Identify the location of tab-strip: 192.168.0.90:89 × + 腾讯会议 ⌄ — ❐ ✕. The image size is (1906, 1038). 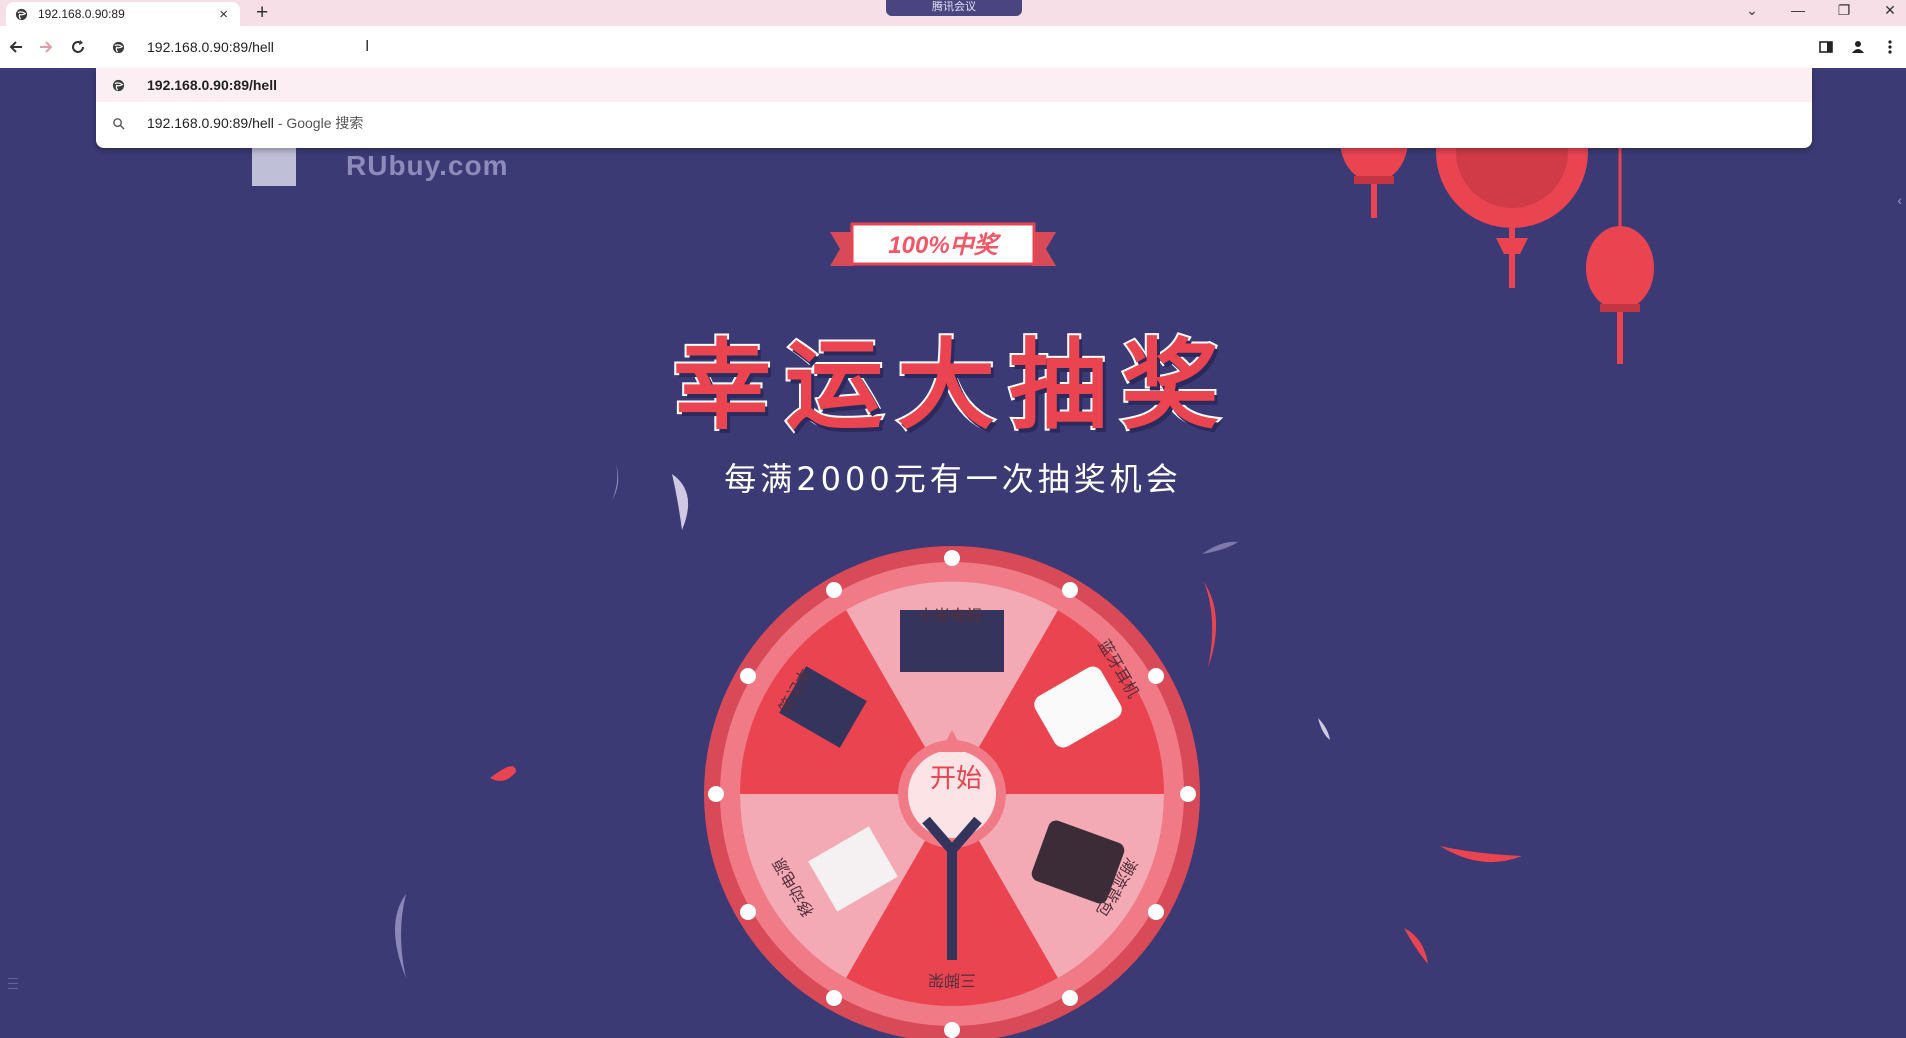
(953, 13).